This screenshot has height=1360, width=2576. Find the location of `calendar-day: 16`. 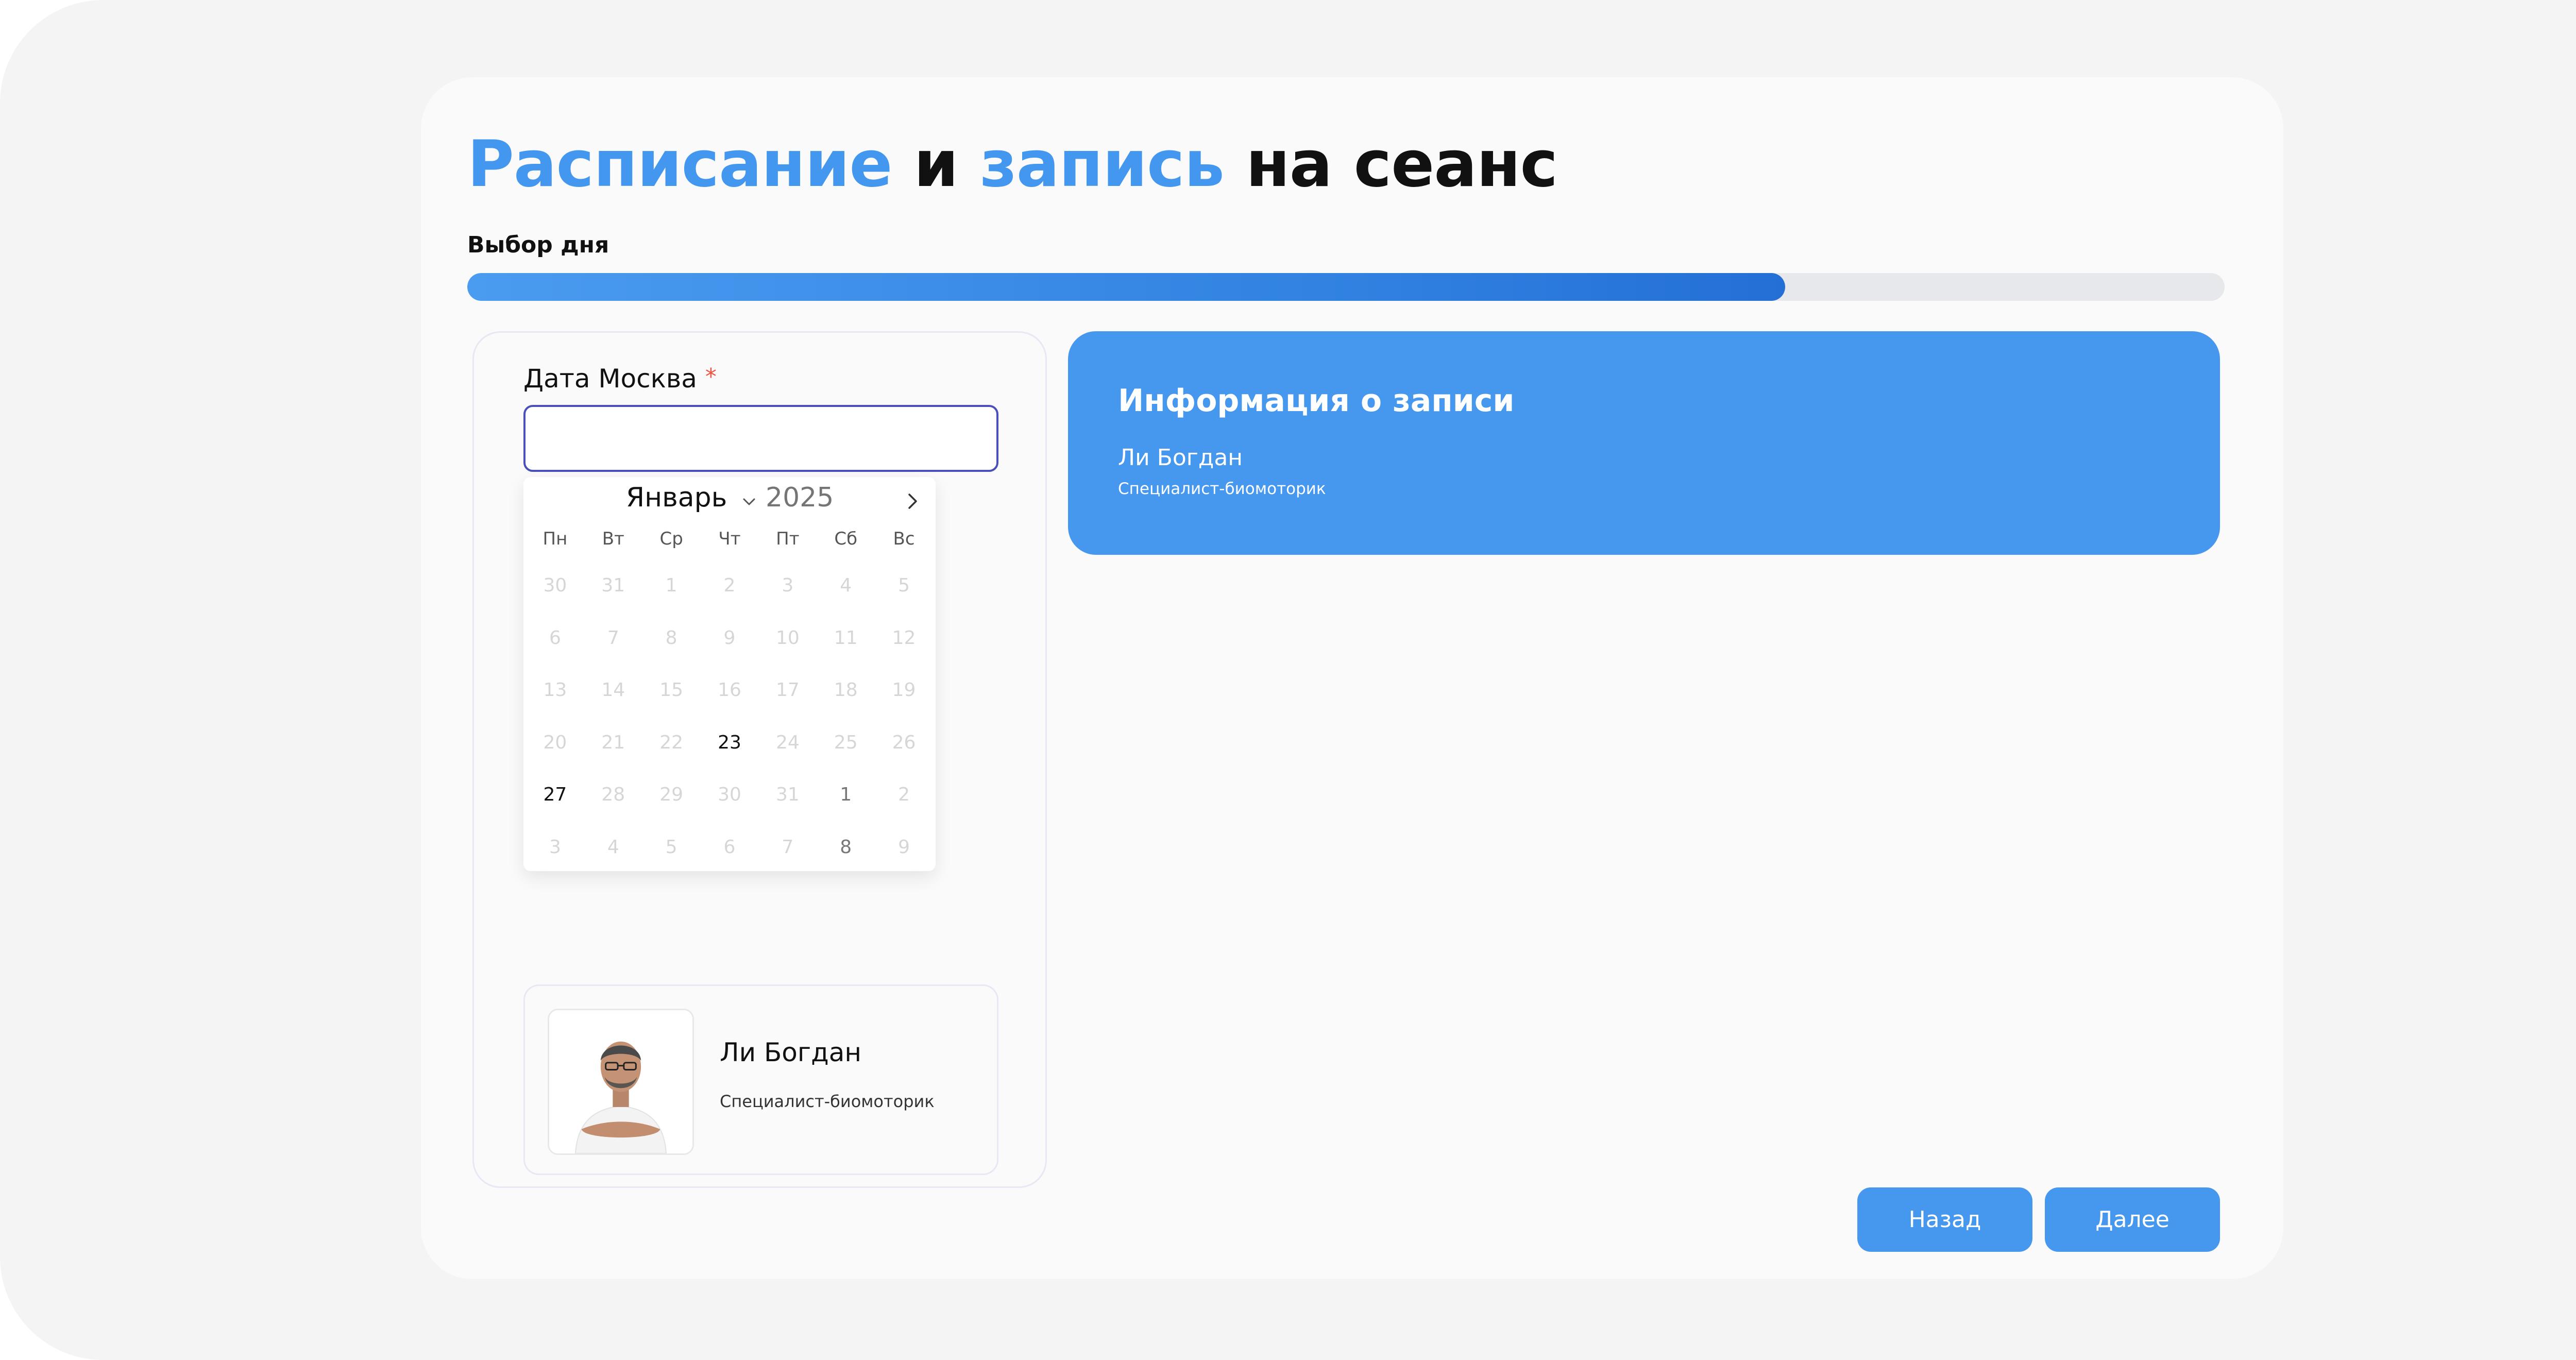

calendar-day: 16 is located at coordinates (729, 690).